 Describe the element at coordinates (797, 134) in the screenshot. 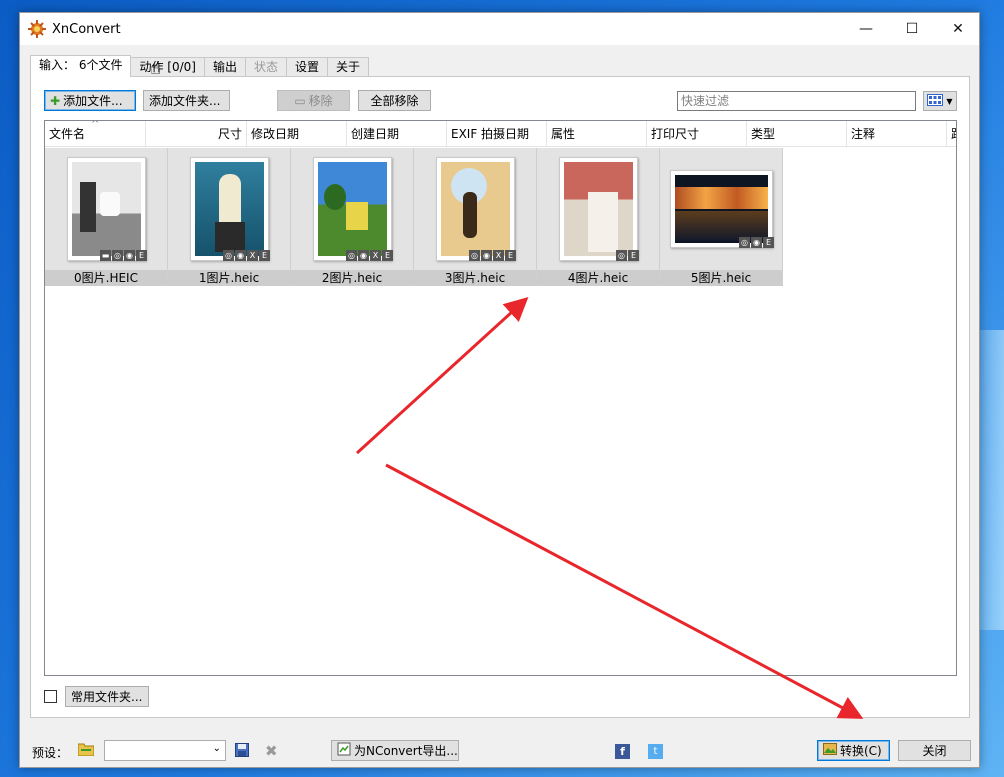

I see `column-type: 类型` at that location.